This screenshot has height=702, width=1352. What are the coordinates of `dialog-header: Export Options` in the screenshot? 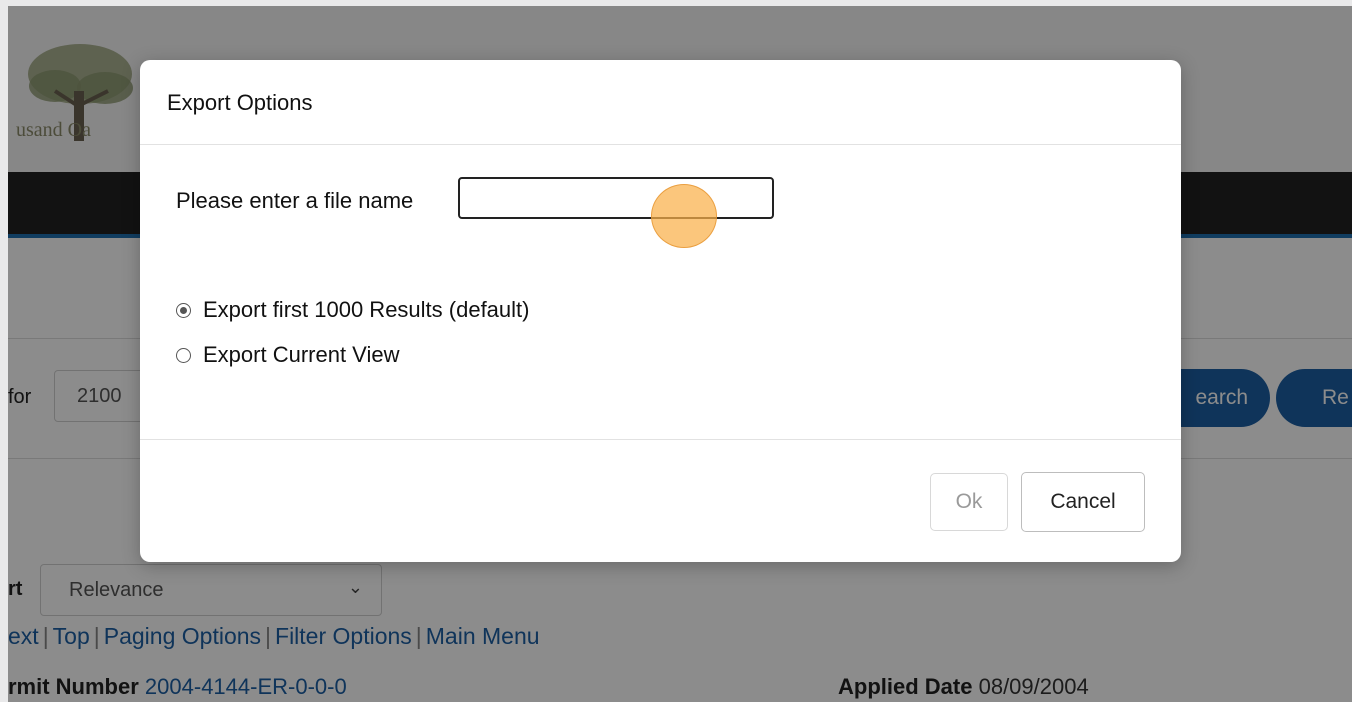 It's located at (660, 102).